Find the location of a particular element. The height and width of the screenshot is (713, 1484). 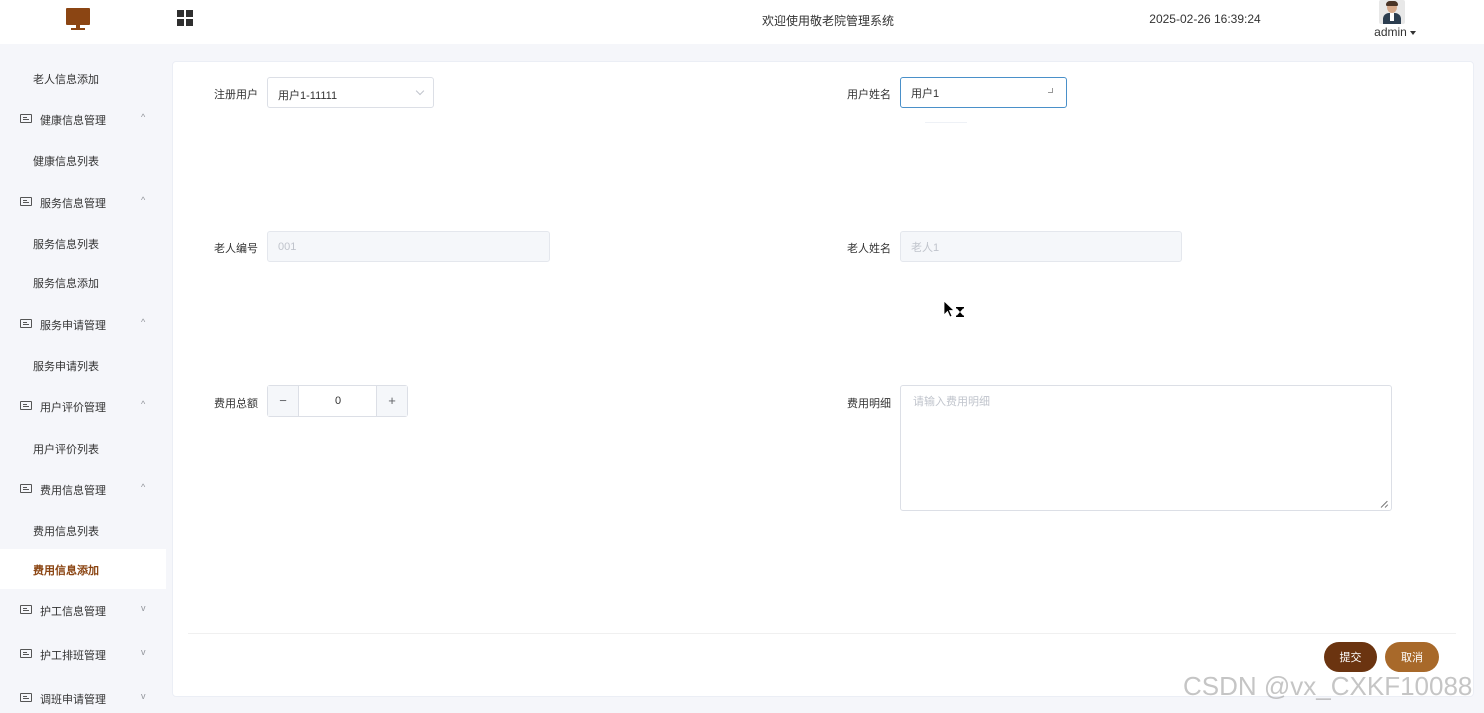

sidebar-item-fee-list: 费用信息列表 is located at coordinates (83, 530).